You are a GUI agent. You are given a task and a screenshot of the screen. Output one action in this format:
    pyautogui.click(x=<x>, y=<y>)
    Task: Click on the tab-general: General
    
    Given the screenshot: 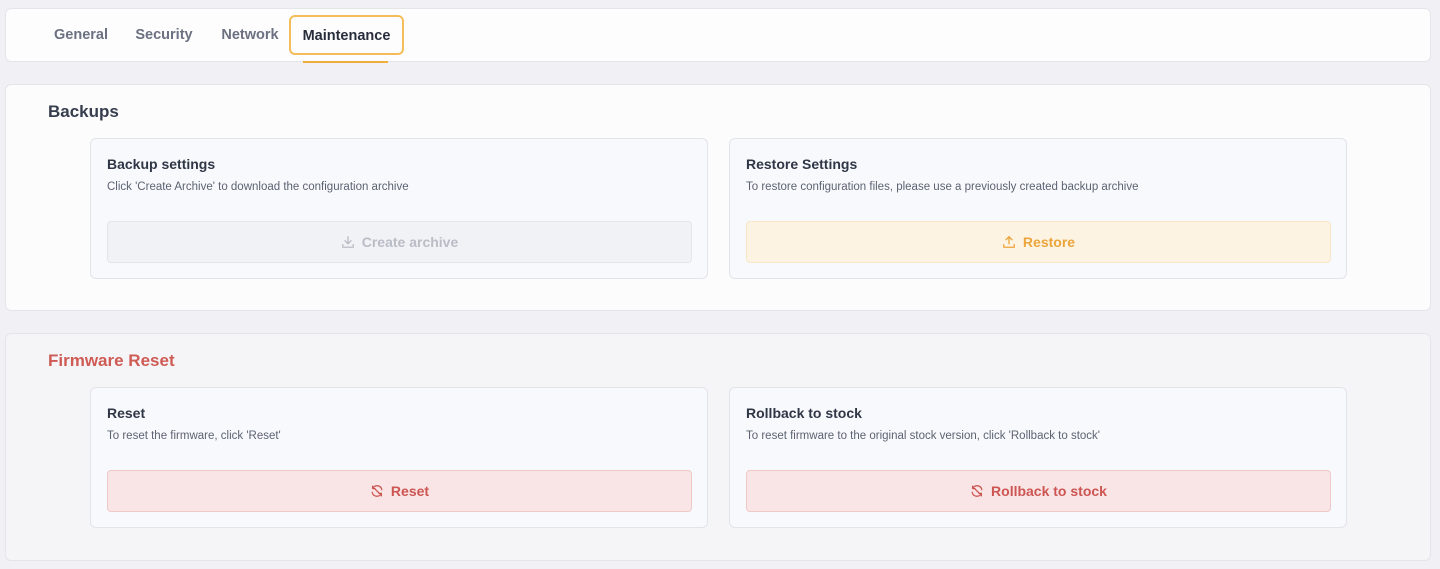 What is the action you would take?
    pyautogui.click(x=81, y=35)
    